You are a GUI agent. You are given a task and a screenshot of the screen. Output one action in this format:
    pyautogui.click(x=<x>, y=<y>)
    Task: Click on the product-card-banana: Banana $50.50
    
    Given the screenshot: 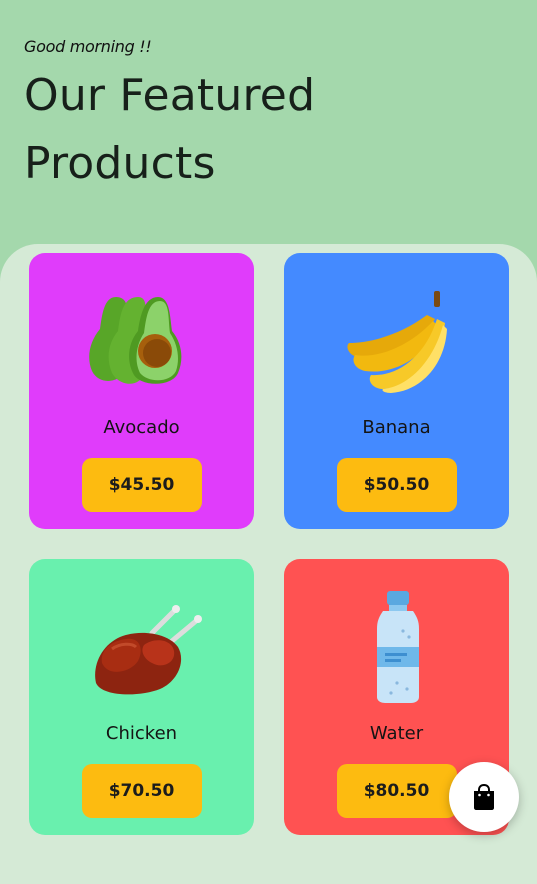 What is the action you would take?
    pyautogui.click(x=396, y=391)
    